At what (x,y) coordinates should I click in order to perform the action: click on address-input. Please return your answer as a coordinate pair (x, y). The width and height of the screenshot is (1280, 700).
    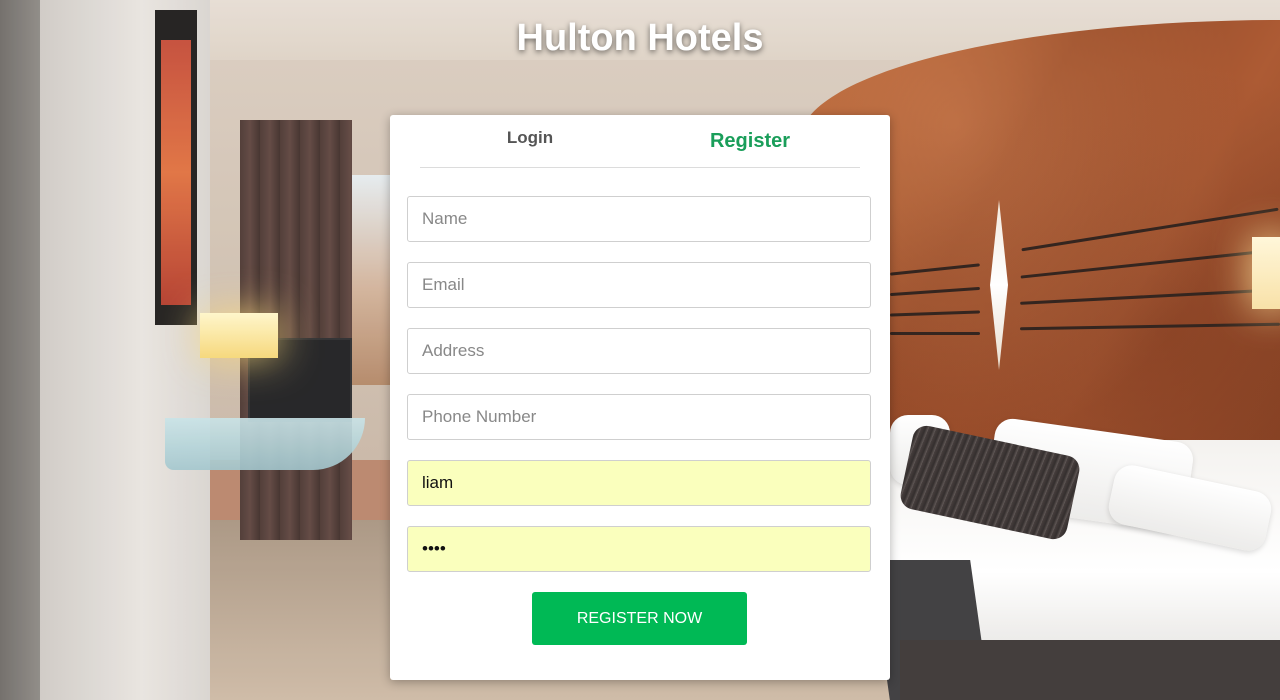
    Looking at the image, I should click on (639, 351).